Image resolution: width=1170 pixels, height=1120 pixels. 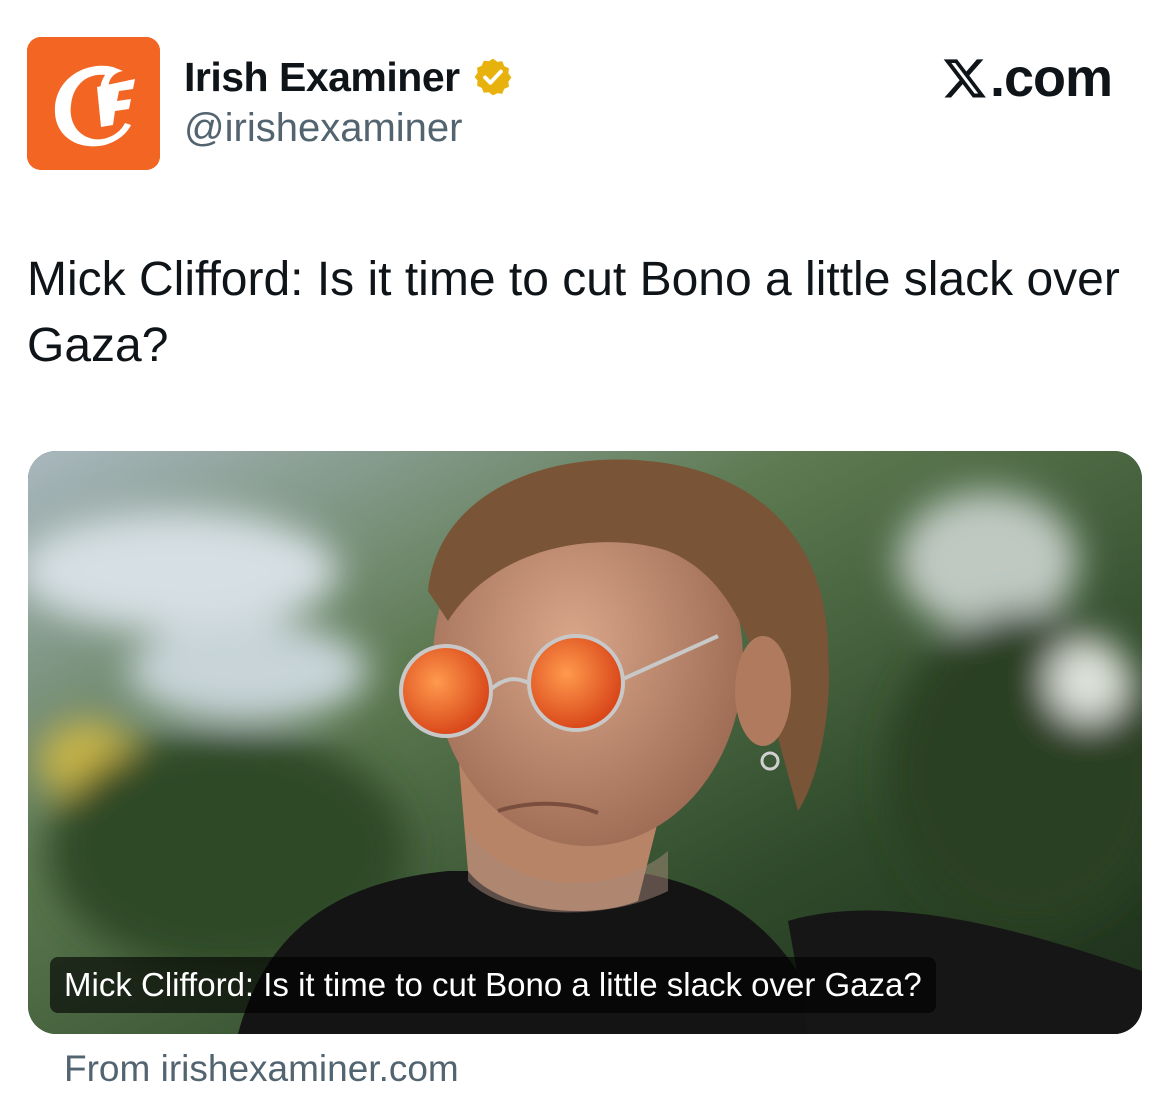 I want to click on display-name-row: Irish Examiner, so click(x=349, y=77).